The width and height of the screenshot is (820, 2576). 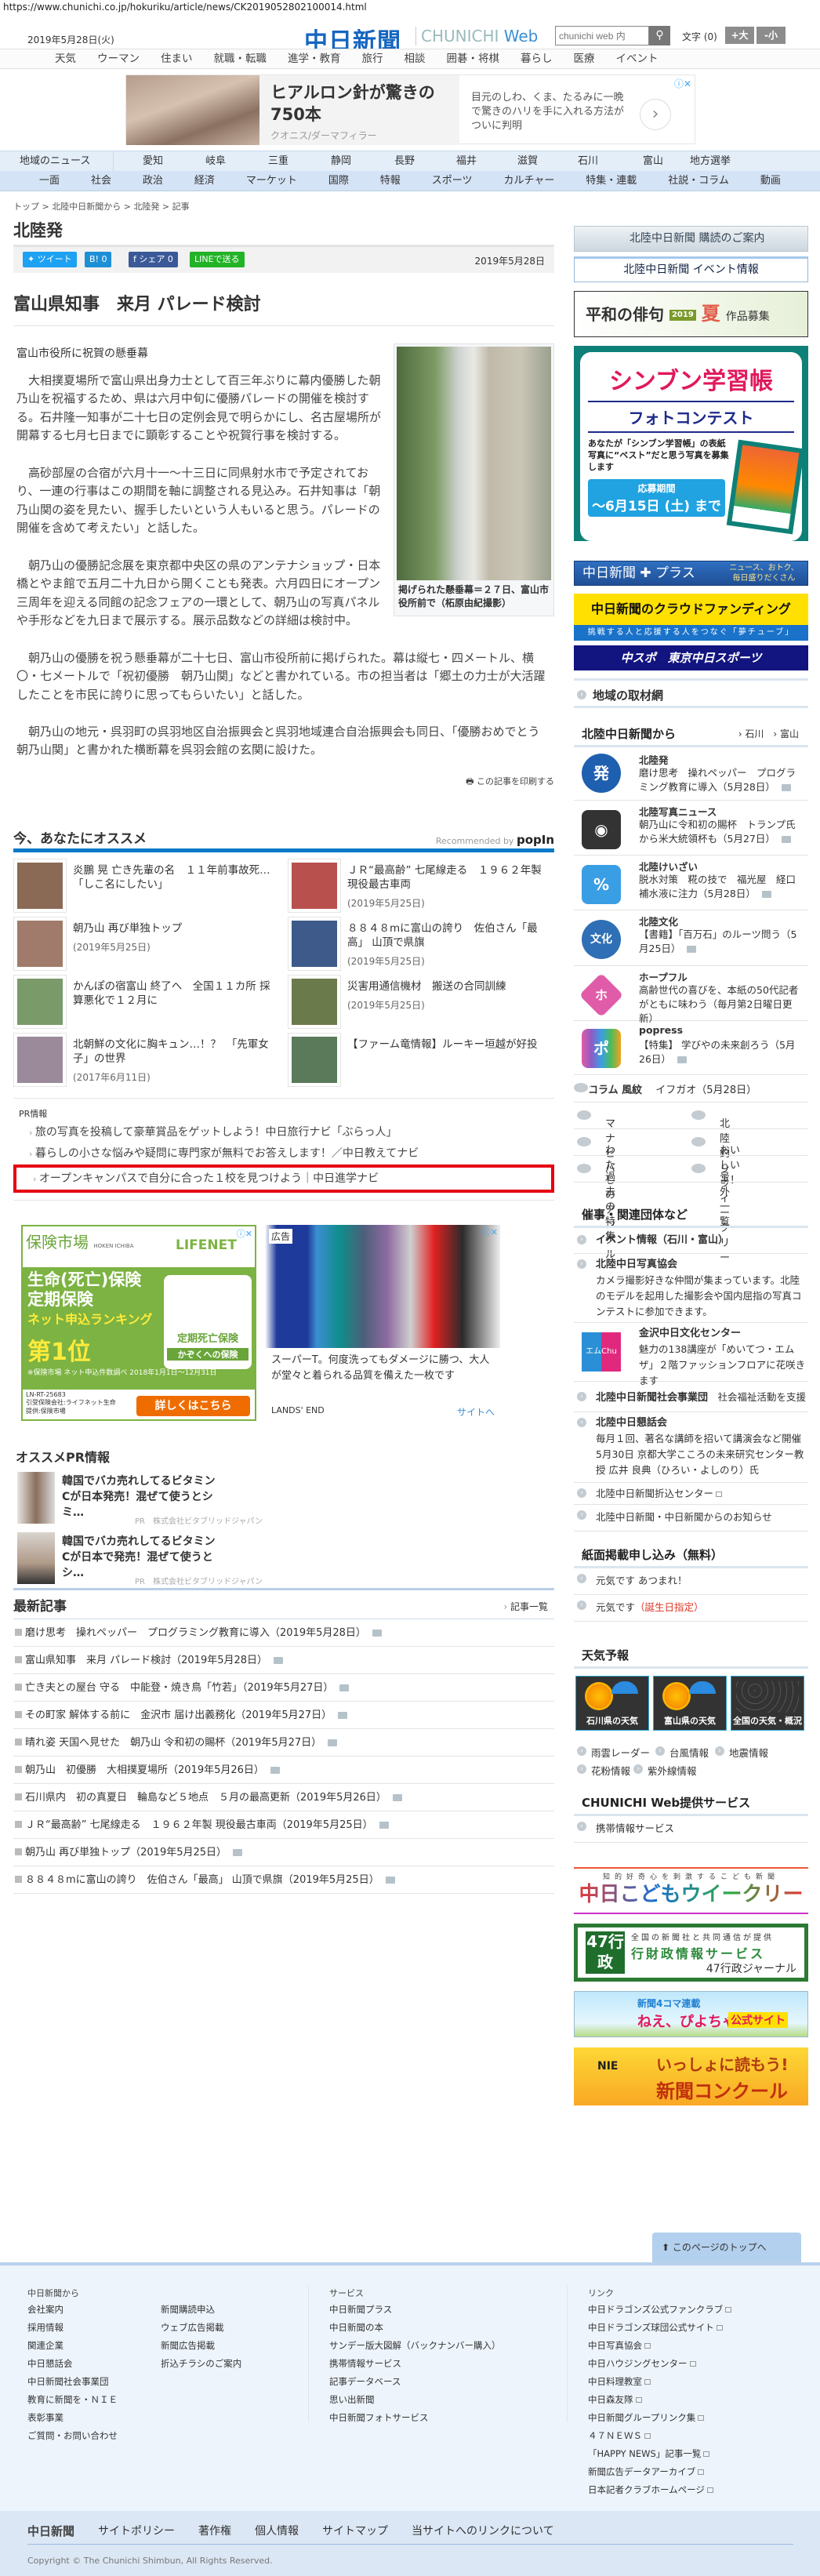 I want to click on uv-link: › 紫外線情報, so click(x=665, y=1770).